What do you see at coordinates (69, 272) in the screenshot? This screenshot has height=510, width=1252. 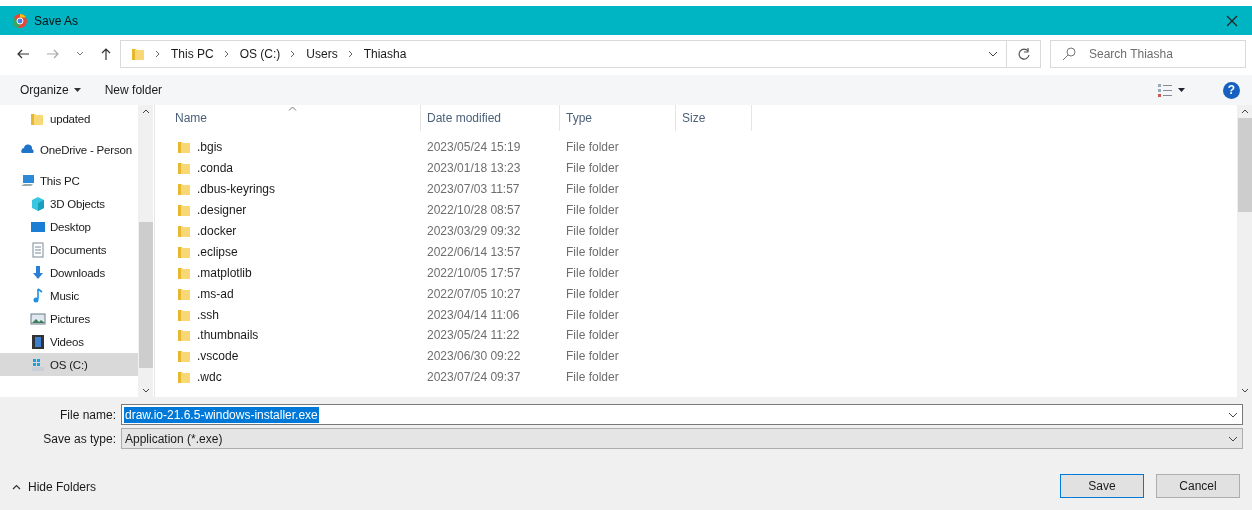 I see `sidebar-item: Downloads` at bounding box center [69, 272].